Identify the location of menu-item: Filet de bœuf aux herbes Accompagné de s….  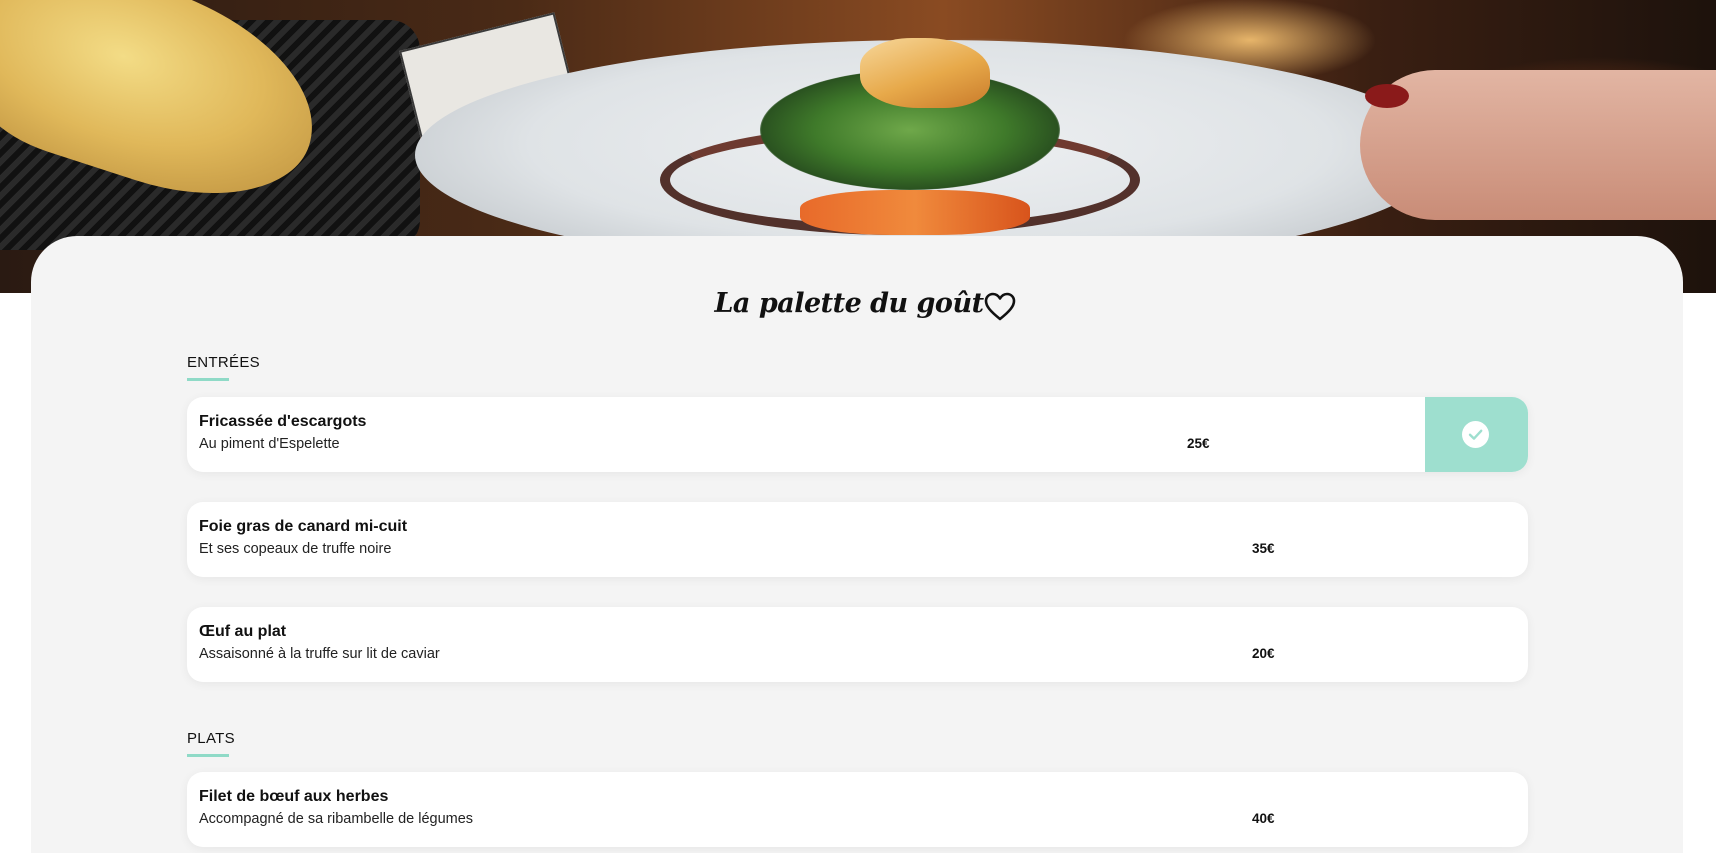
(857, 809).